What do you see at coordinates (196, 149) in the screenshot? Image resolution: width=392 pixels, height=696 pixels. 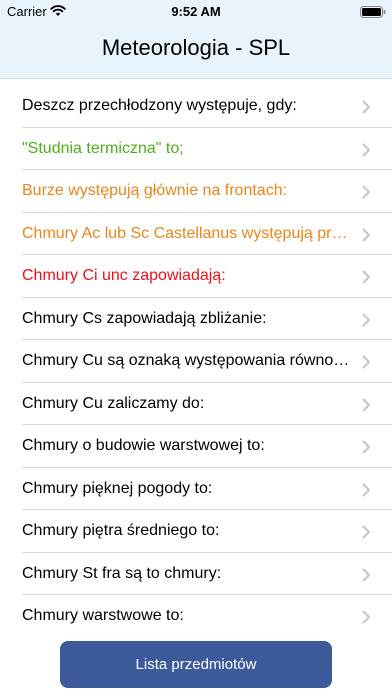 I see `list-item: "Studnia termiczna" to;` at bounding box center [196, 149].